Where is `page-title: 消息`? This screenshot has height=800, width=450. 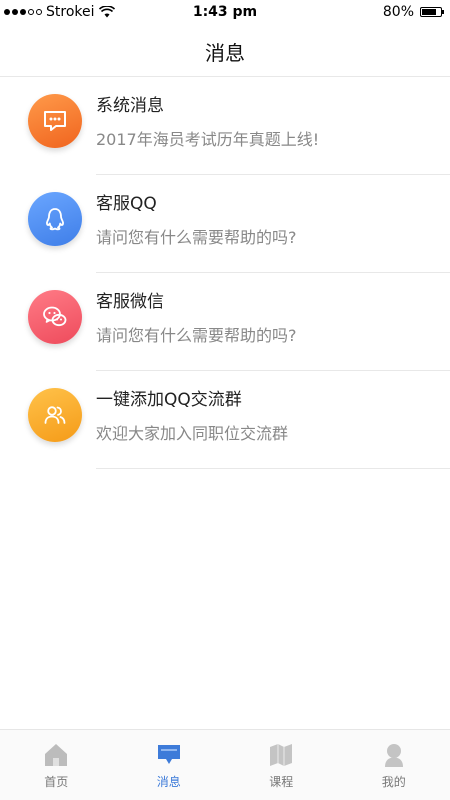
page-title: 消息 is located at coordinates (225, 52).